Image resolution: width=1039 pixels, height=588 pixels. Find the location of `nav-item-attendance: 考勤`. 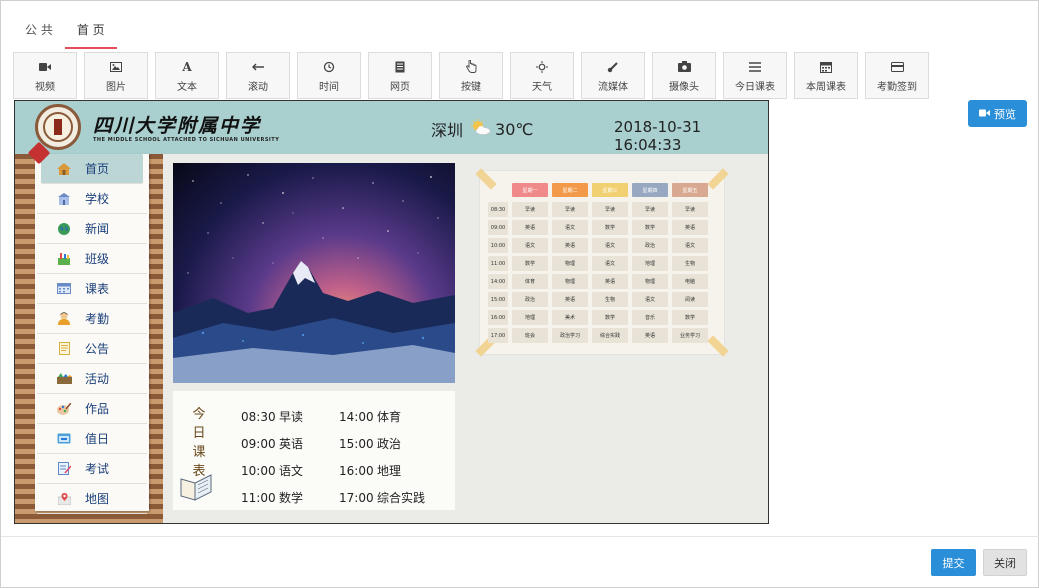

nav-item-attendance: 考勤 is located at coordinates (92, 319).